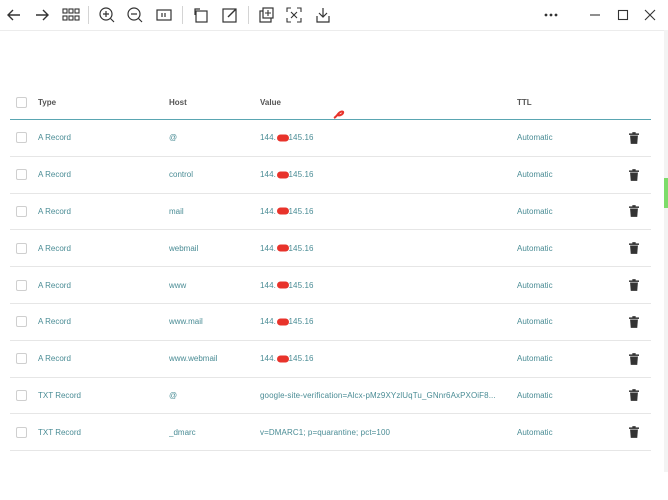 This screenshot has width=668, height=500. What do you see at coordinates (330, 175) in the screenshot?
I see `table-row: A Record control 144. .145.16 Automatic` at bounding box center [330, 175].